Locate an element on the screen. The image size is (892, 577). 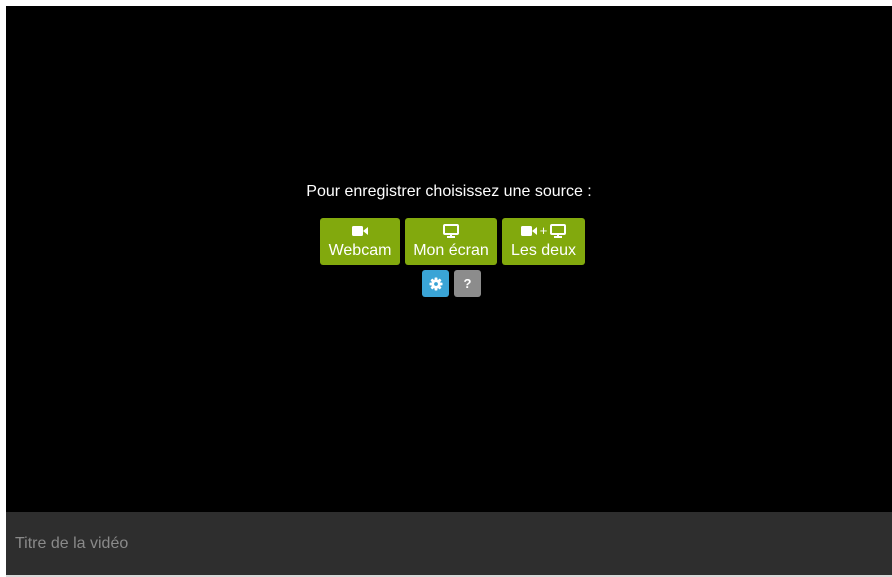
both-sources-button: + Les deux is located at coordinates (543, 241).